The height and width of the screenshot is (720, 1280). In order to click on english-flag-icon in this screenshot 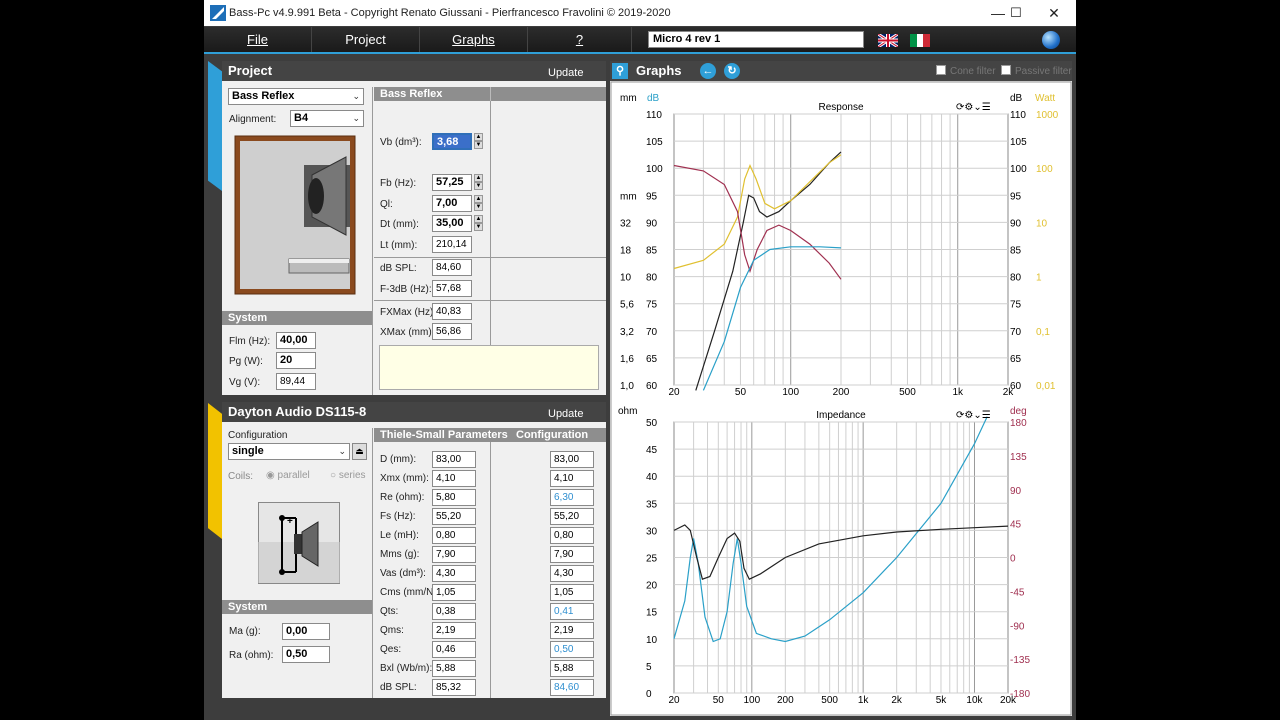, I will do `click(888, 40)`.